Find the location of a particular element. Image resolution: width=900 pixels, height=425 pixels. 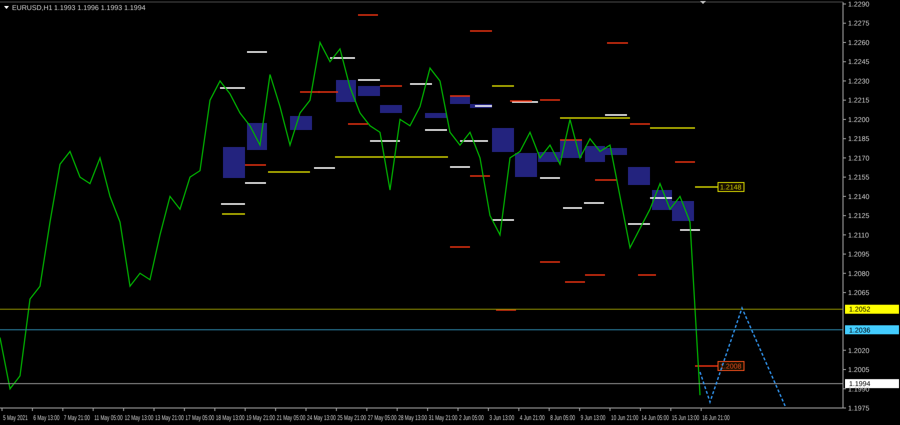

shift-marker-icon is located at coordinates (703, 2).